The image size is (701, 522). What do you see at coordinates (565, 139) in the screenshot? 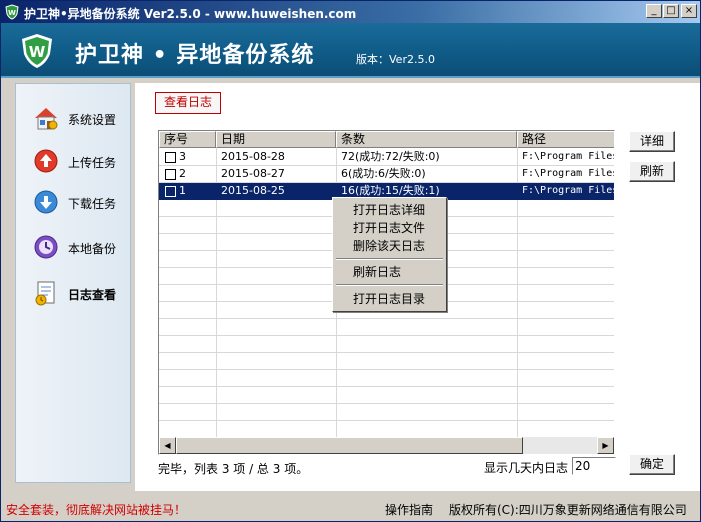
I see `column-header-path: 路径` at bounding box center [565, 139].